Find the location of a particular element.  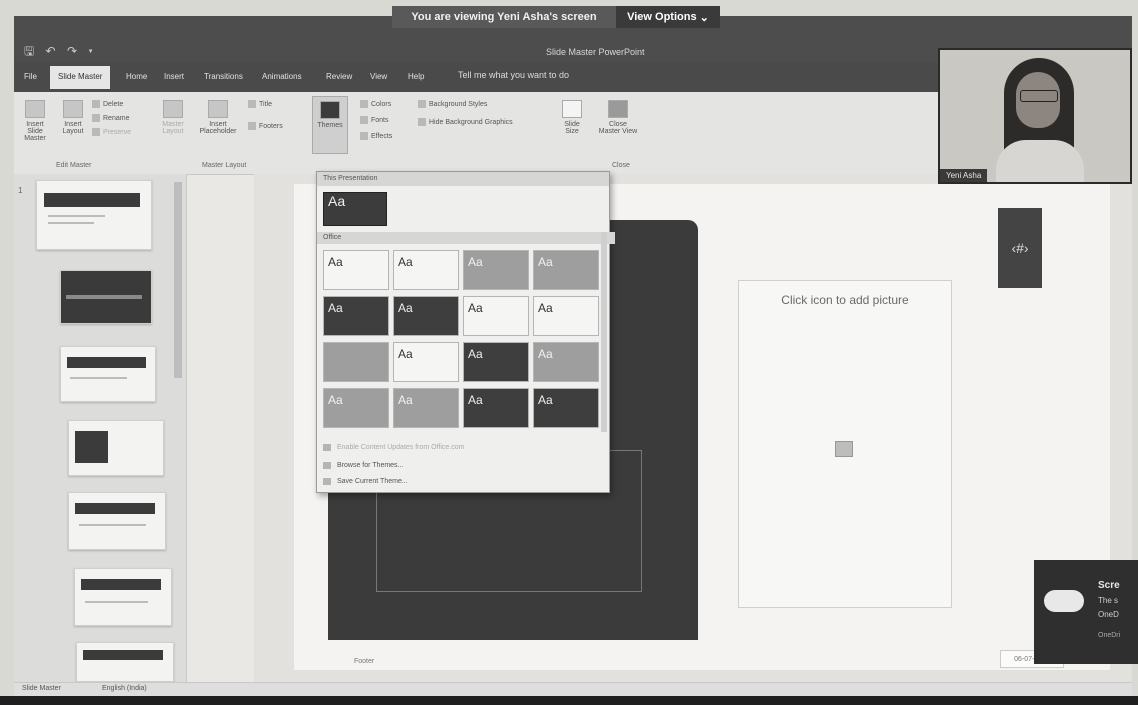

quick-access-toolbar: 🖫 ↶ ↷ ▾ is located at coordinates (60, 52).